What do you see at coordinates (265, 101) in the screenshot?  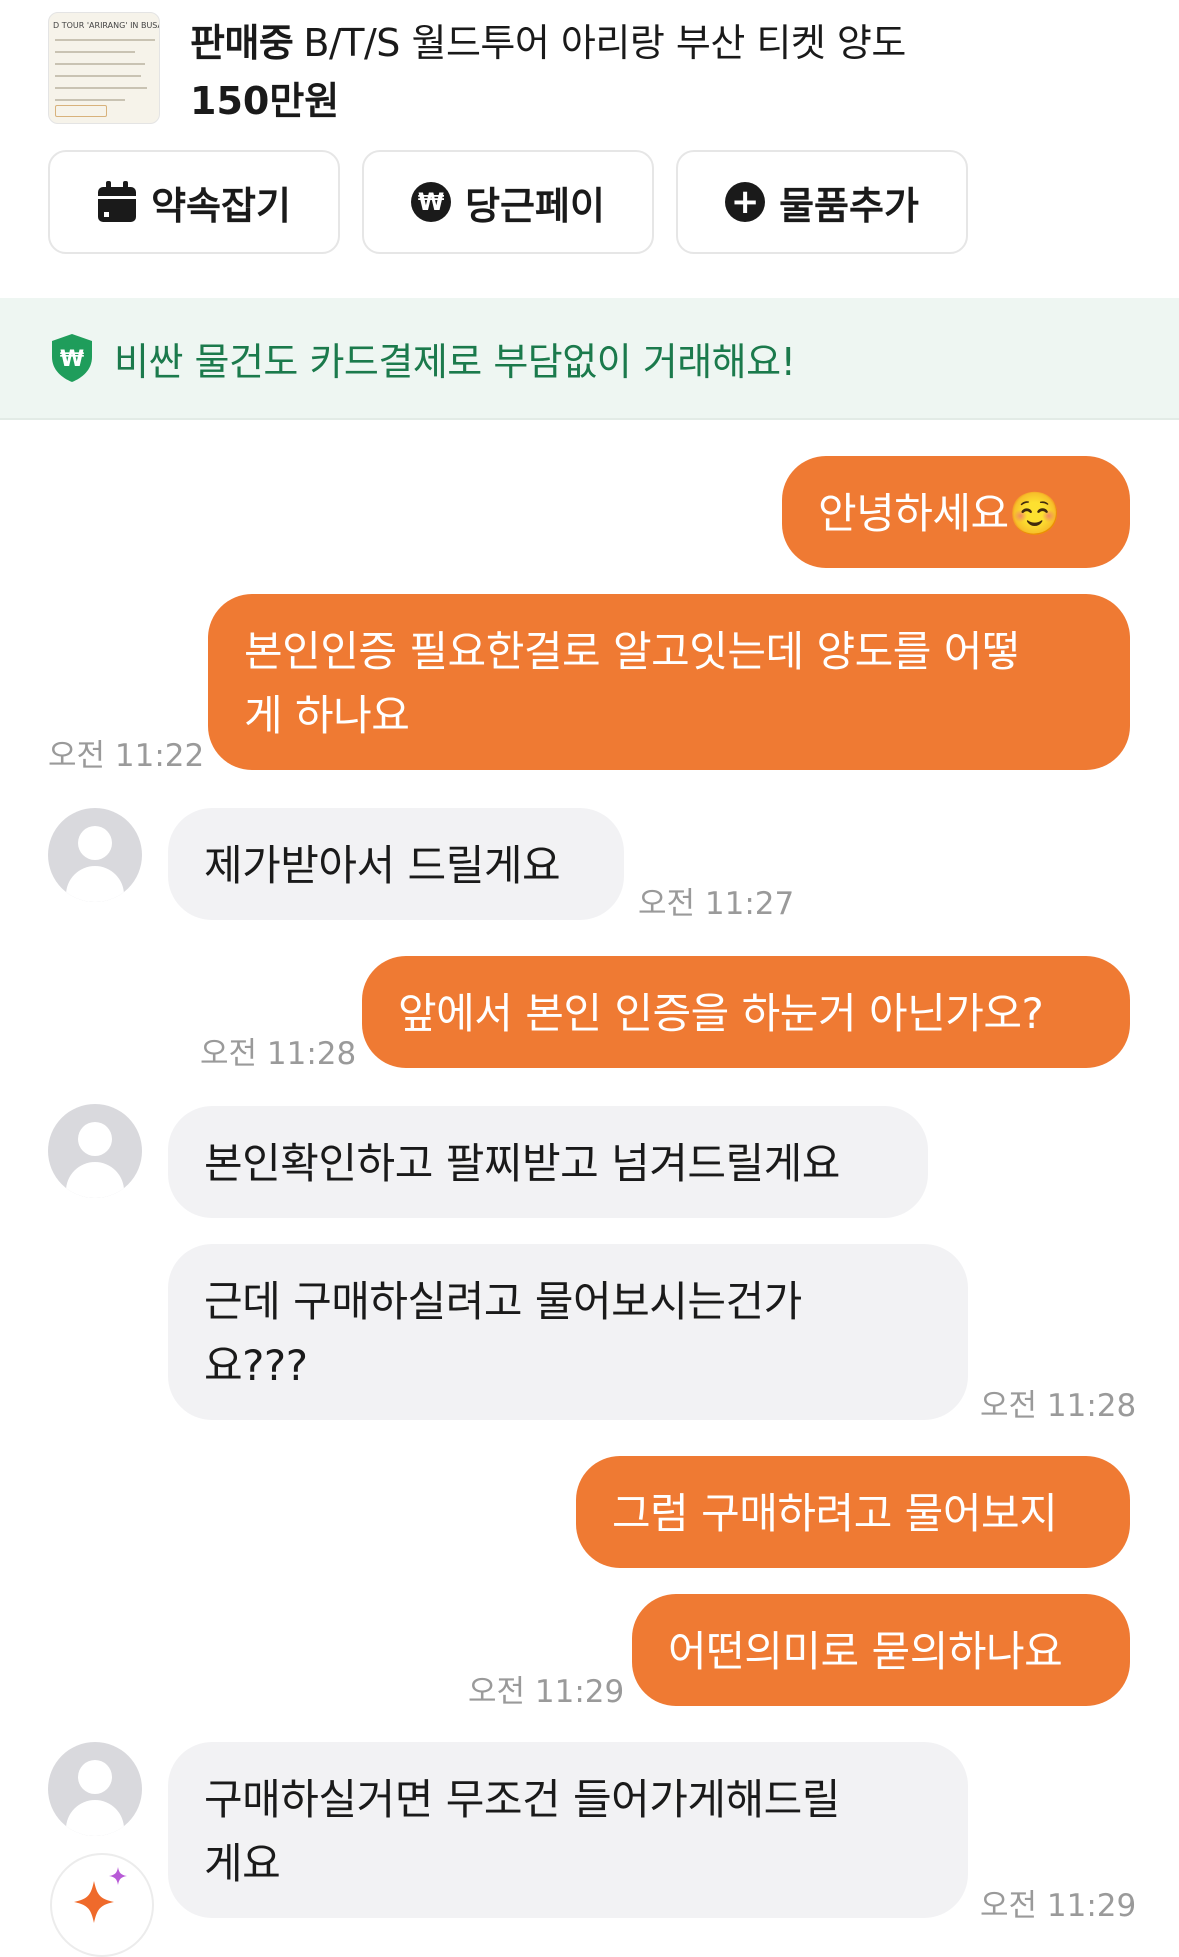 I see `product-price: 150만원` at bounding box center [265, 101].